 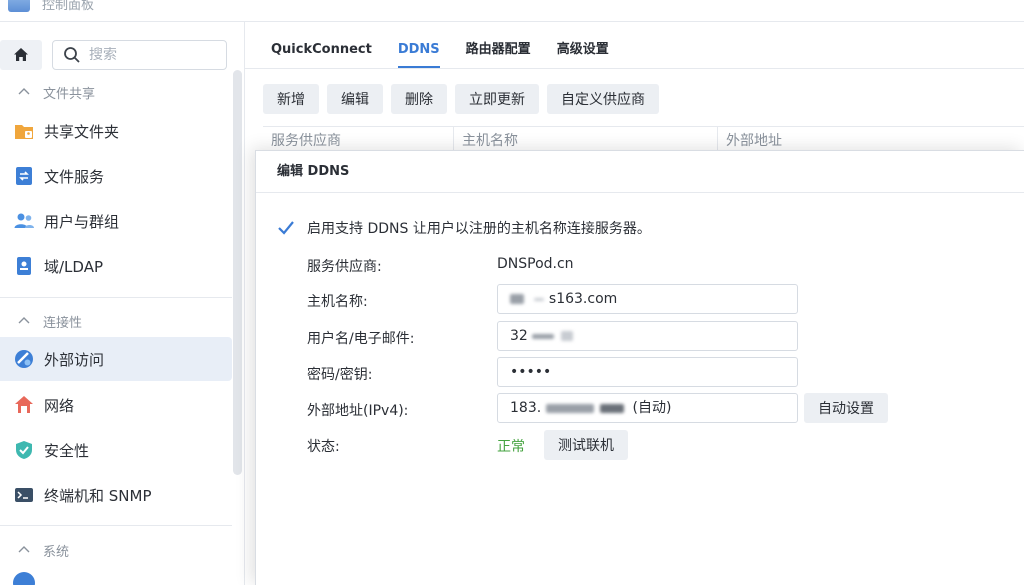 What do you see at coordinates (583, 54) in the screenshot?
I see `tab-advanced-settings: 高级设置` at bounding box center [583, 54].